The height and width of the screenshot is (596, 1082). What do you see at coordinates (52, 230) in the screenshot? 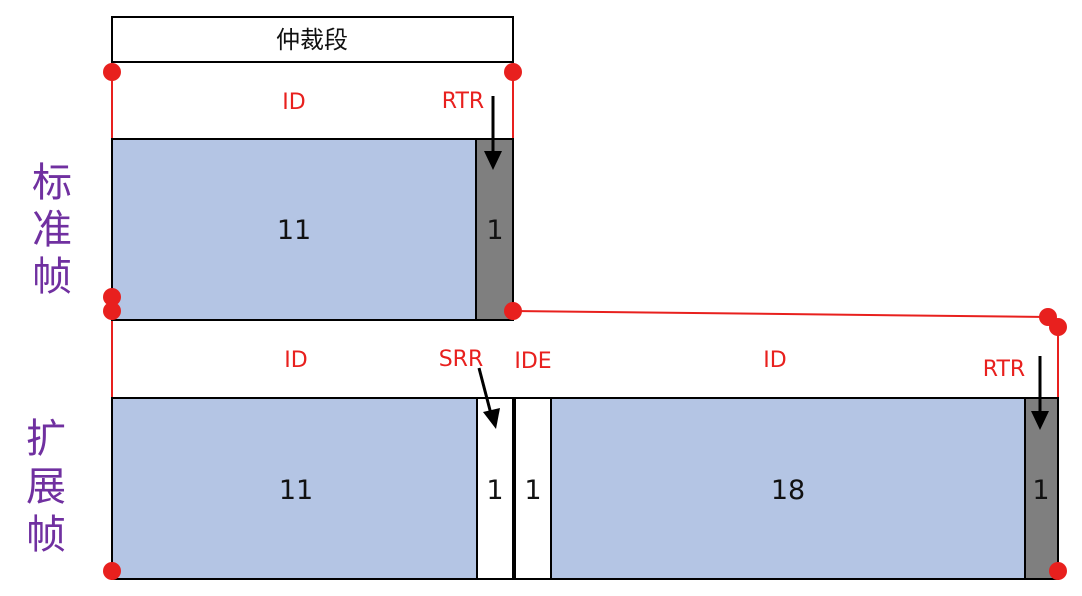
I see `std-side-label-2: 准` at bounding box center [52, 230].